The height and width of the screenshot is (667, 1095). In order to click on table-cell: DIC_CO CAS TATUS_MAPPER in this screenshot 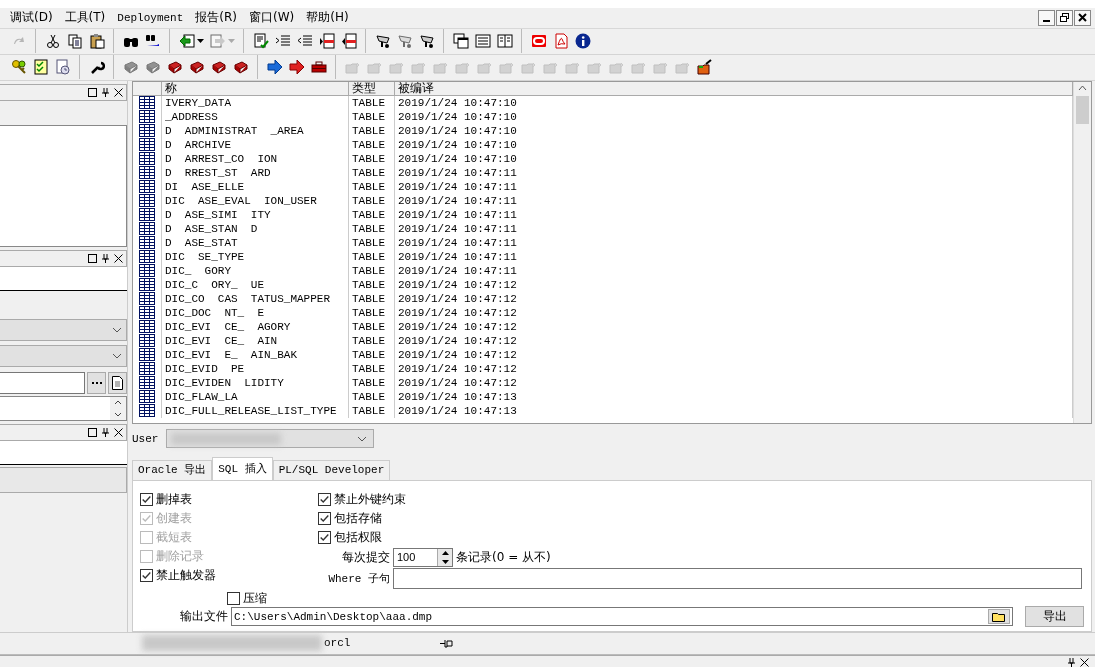, I will do `click(255, 298)`.